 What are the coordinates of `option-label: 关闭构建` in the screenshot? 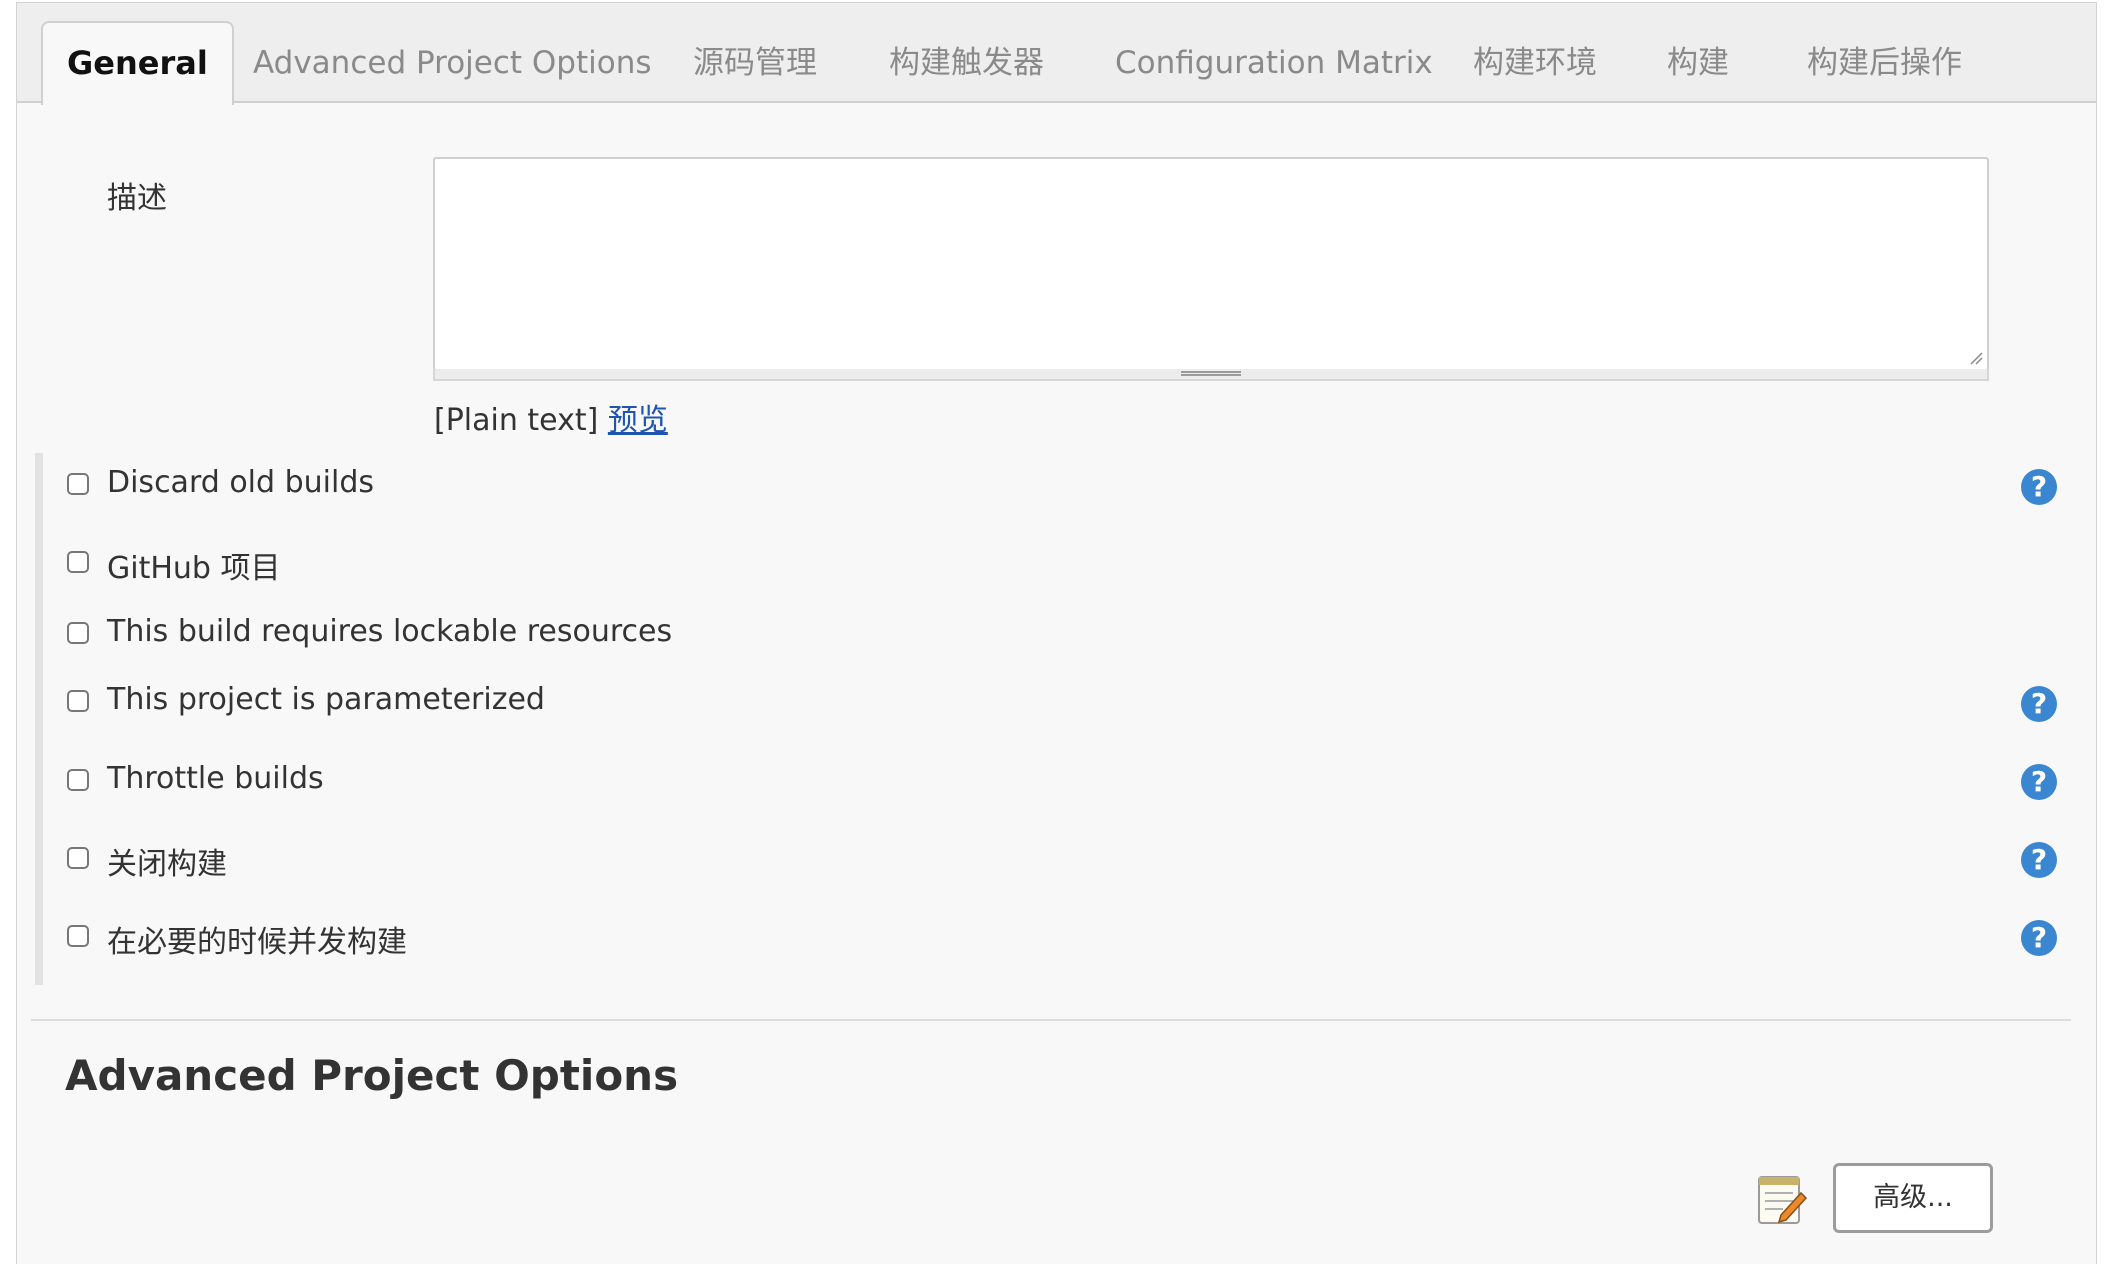 It's located at (167, 864).